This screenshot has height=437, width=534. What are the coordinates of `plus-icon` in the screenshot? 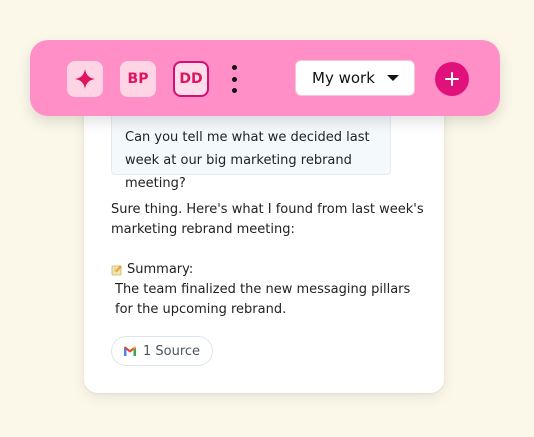 It's located at (452, 79).